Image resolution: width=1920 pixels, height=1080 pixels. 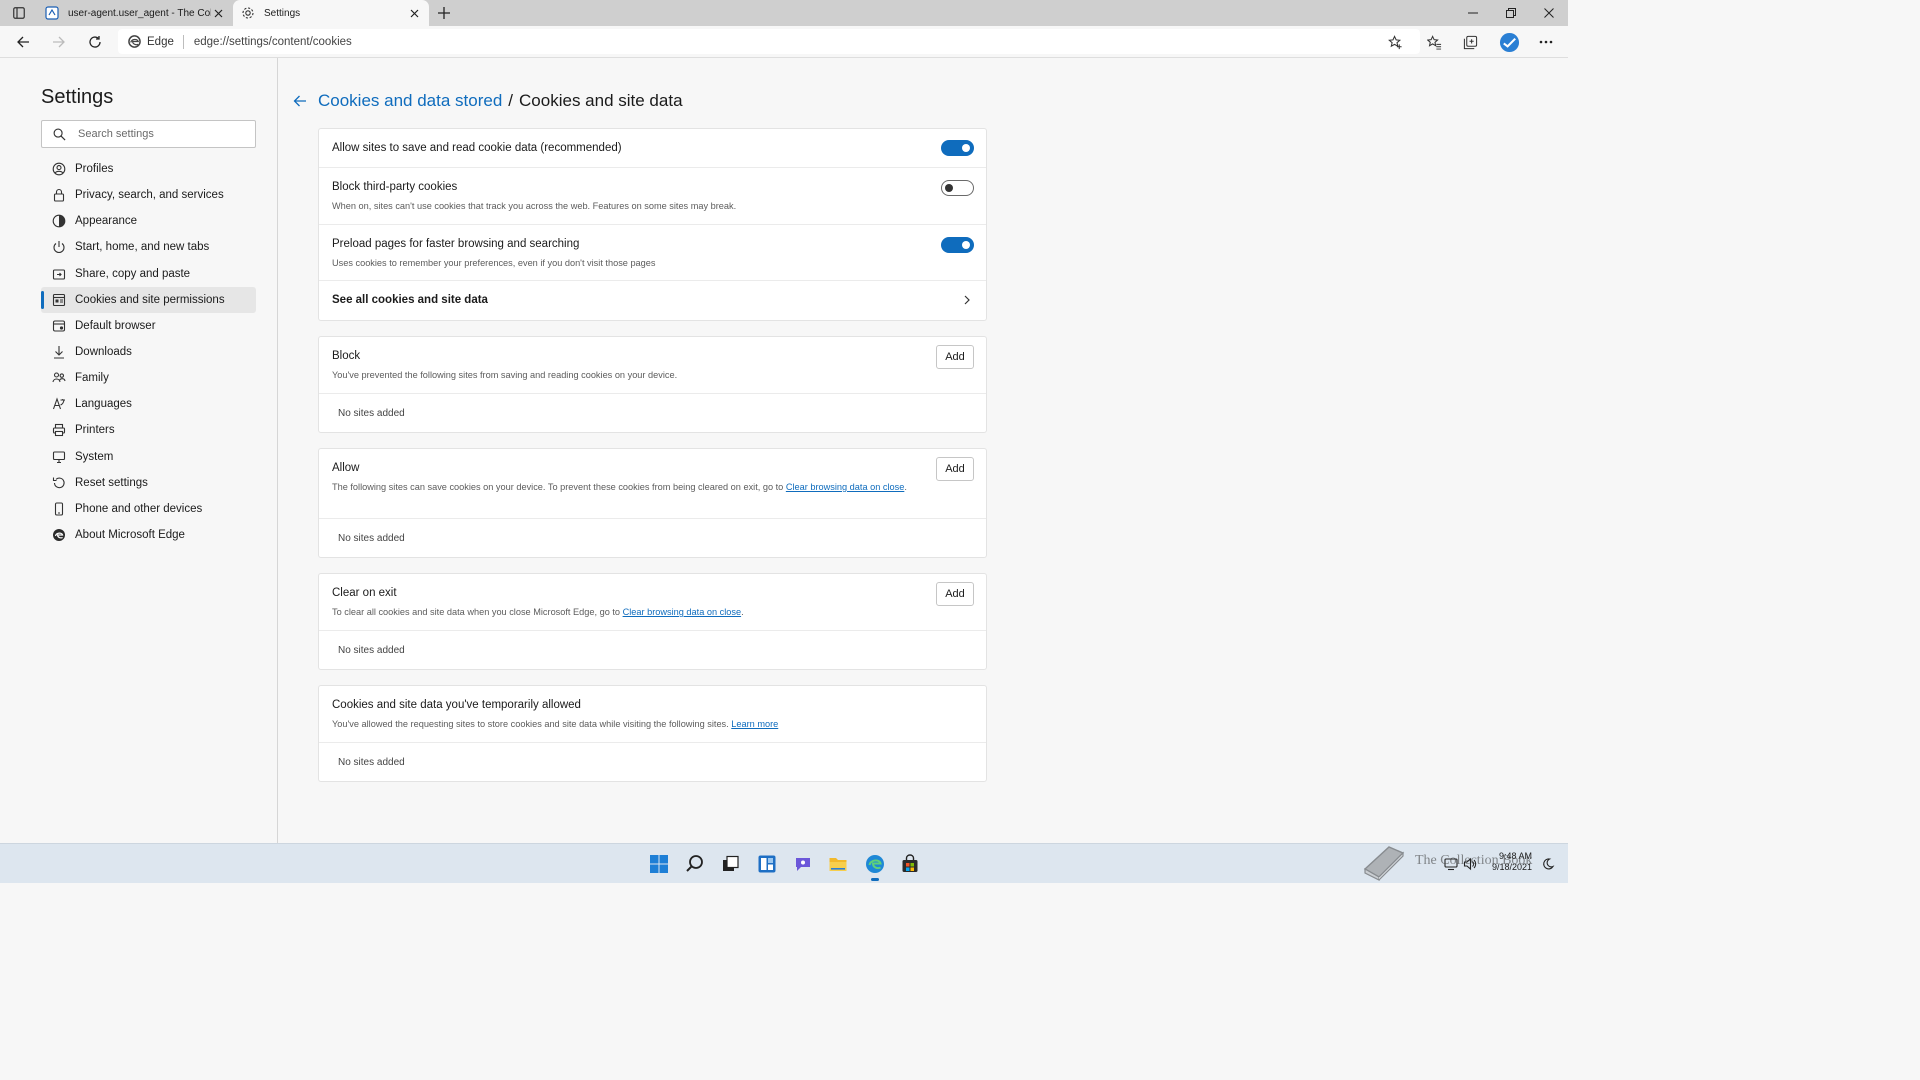 What do you see at coordinates (652, 300) in the screenshot?
I see `see-all-cookies-row: See all cookies and site data` at bounding box center [652, 300].